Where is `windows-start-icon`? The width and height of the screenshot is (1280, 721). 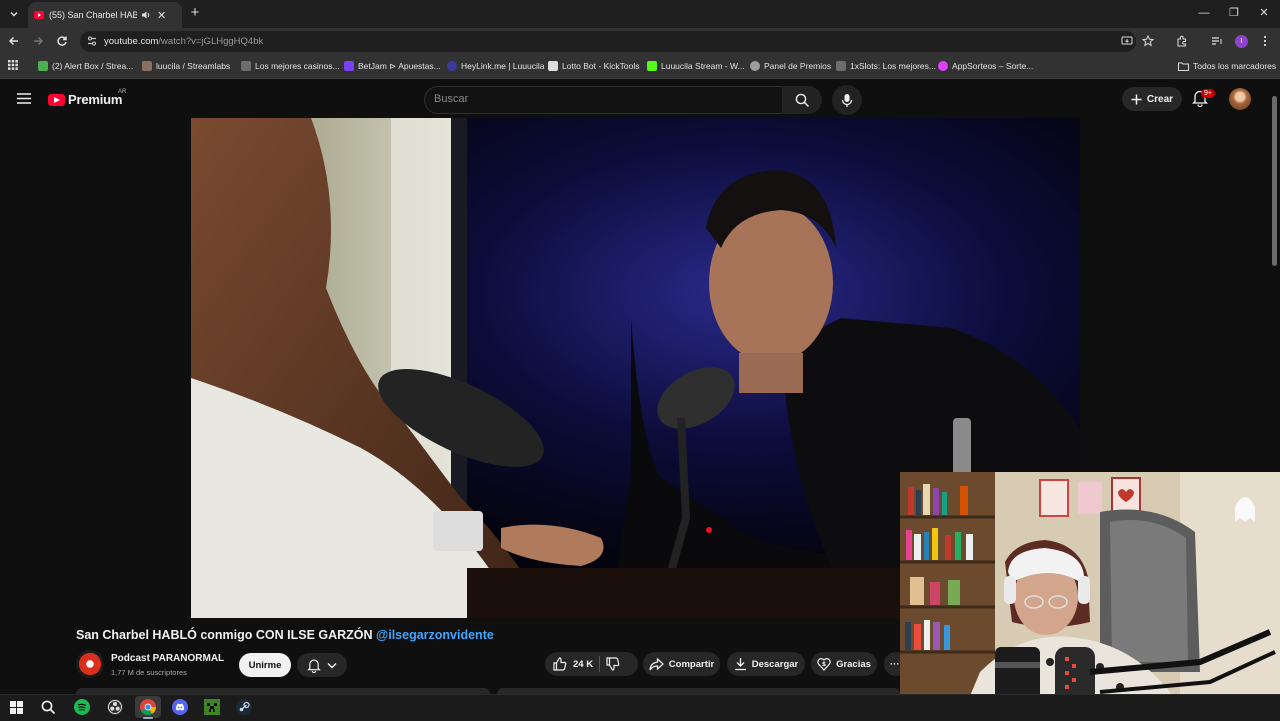
windows-start-icon is located at coordinates (16, 707).